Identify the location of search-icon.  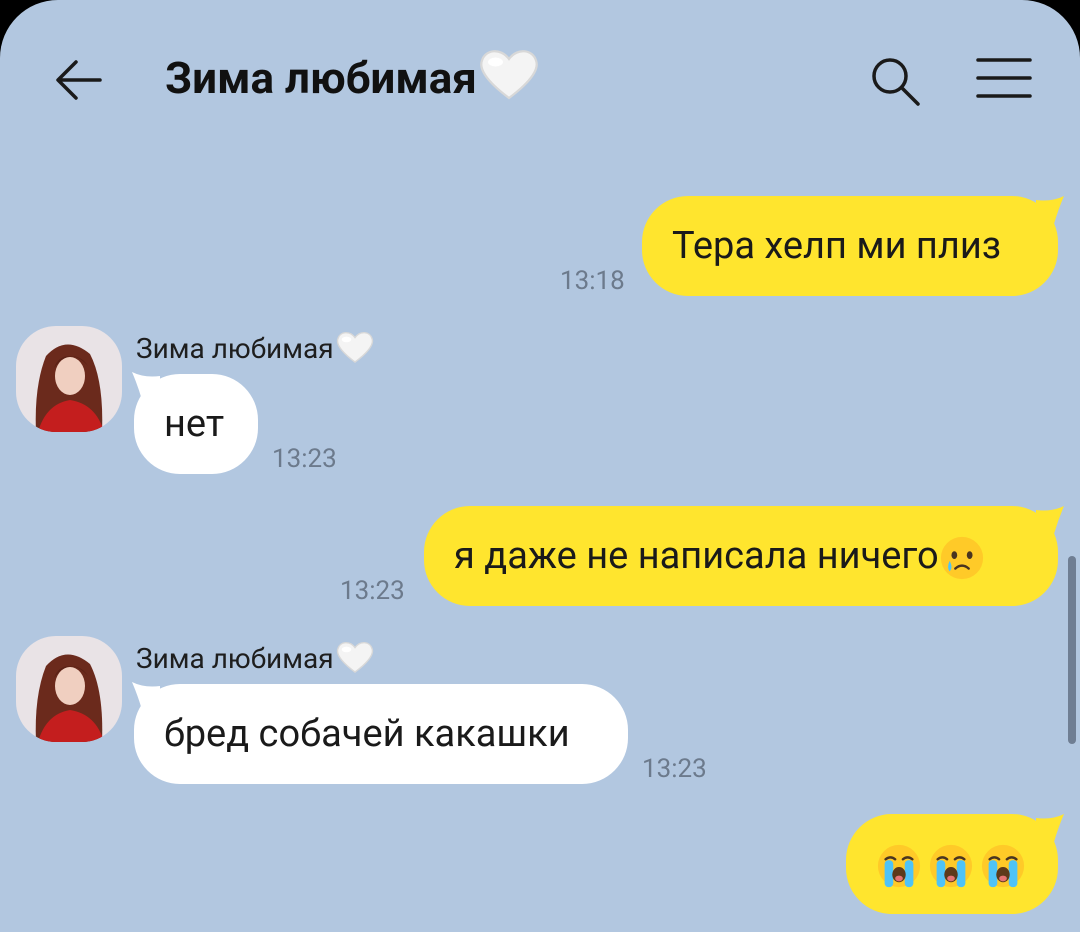
(896, 82).